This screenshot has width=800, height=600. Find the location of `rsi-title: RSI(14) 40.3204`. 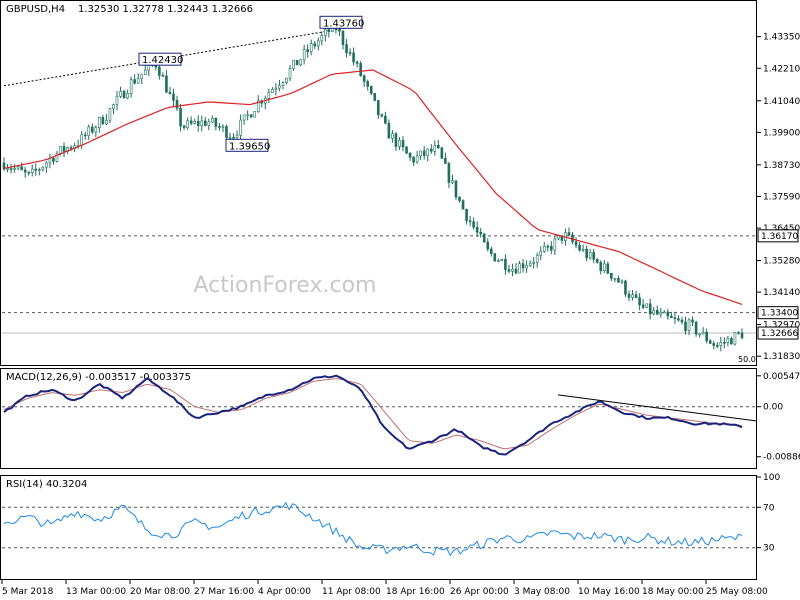

rsi-title: RSI(14) 40.3204 is located at coordinates (46, 484).